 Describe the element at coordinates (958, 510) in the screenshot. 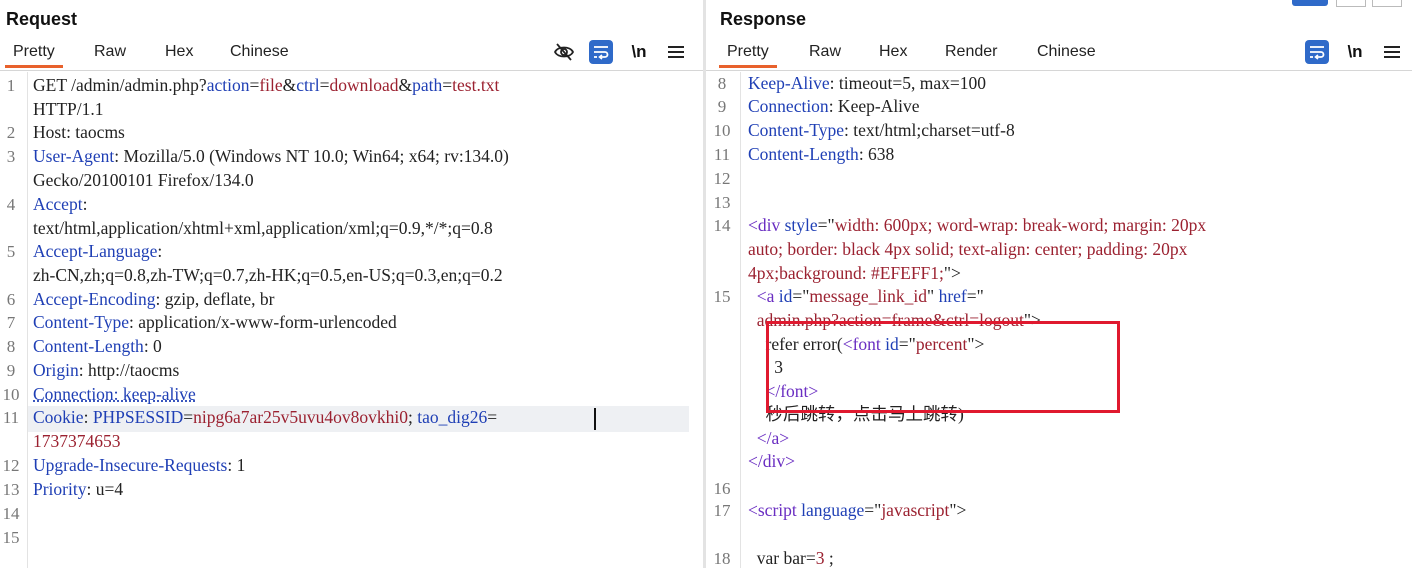

I see `code-token: ">` at that location.